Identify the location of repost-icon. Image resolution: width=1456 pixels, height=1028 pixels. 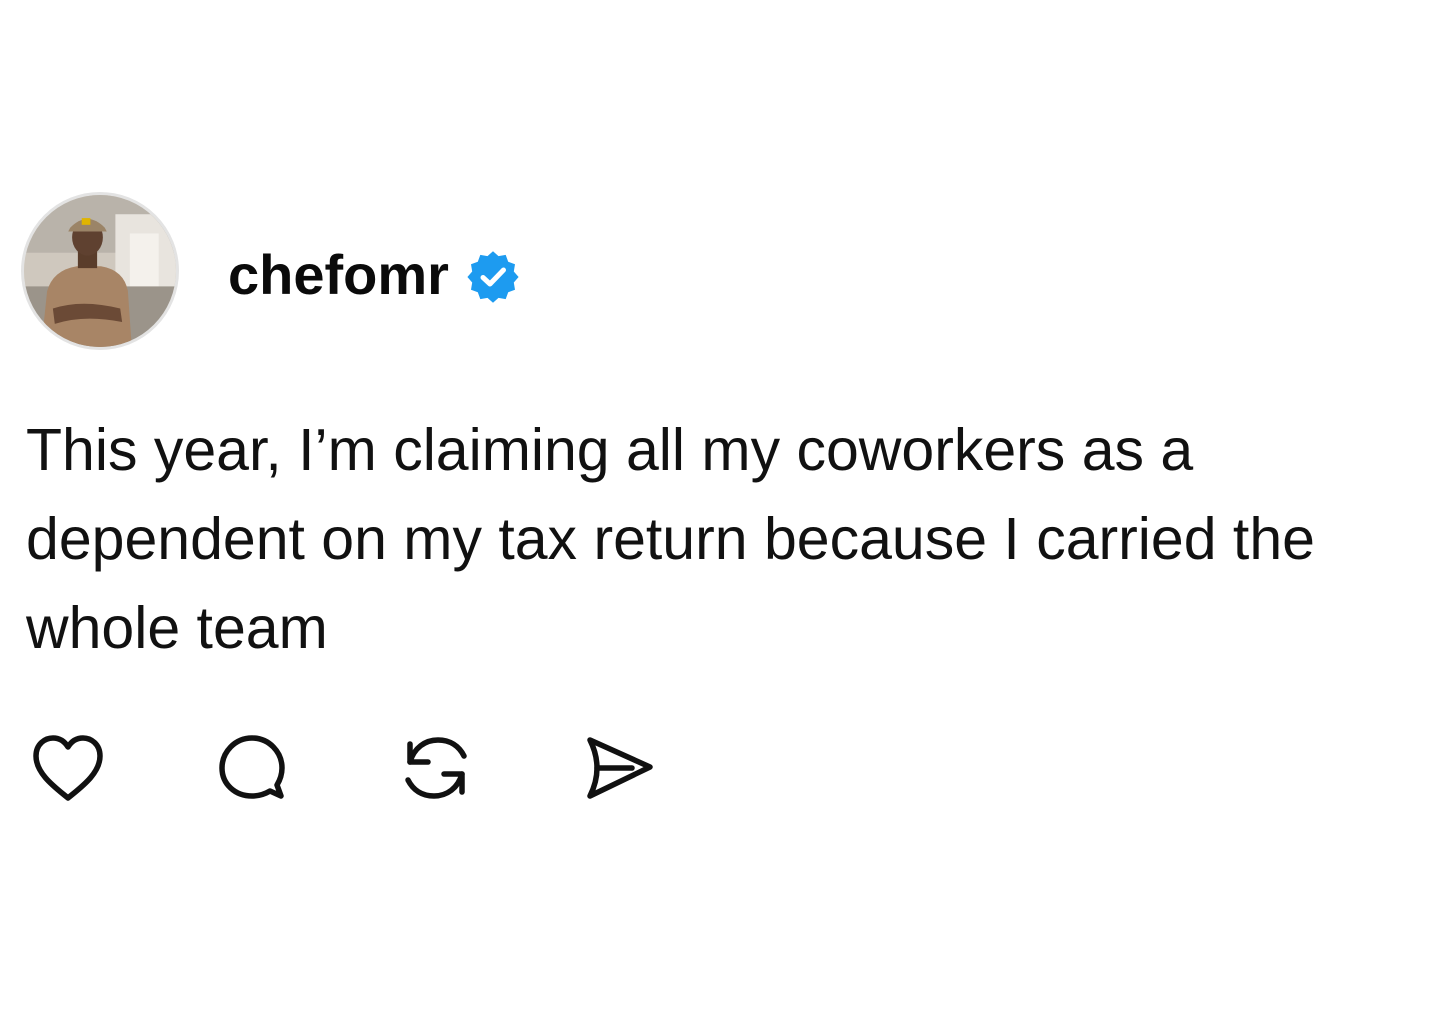
(436, 768).